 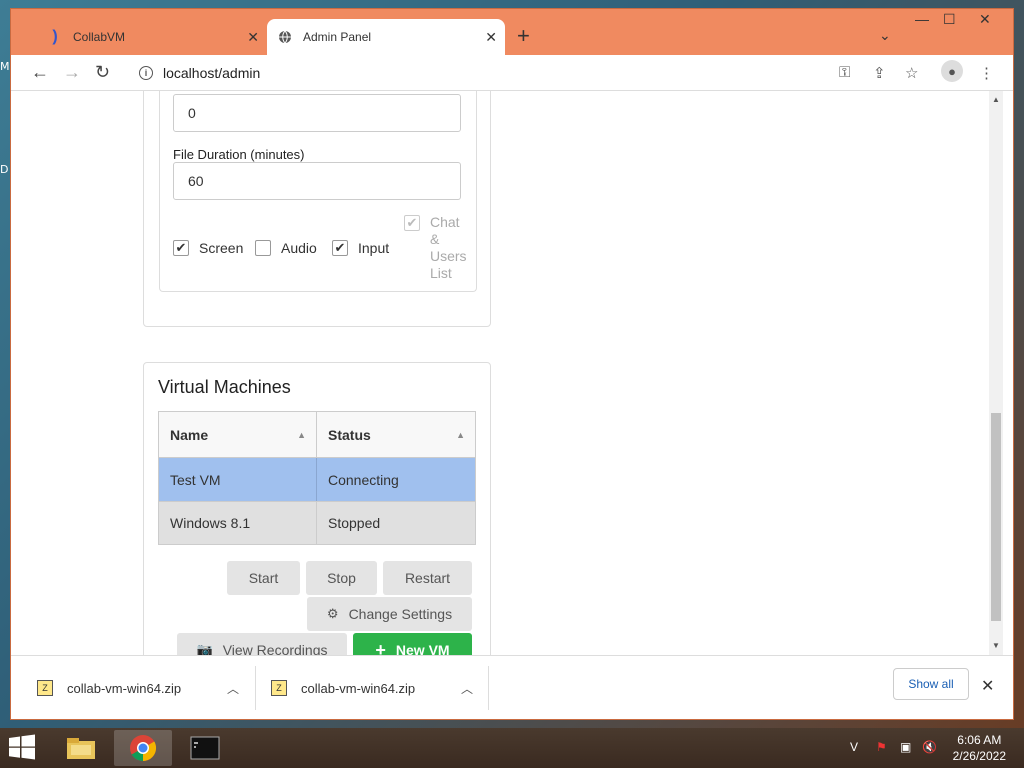 I want to click on tab-label: CollabVM, so click(x=99, y=37).